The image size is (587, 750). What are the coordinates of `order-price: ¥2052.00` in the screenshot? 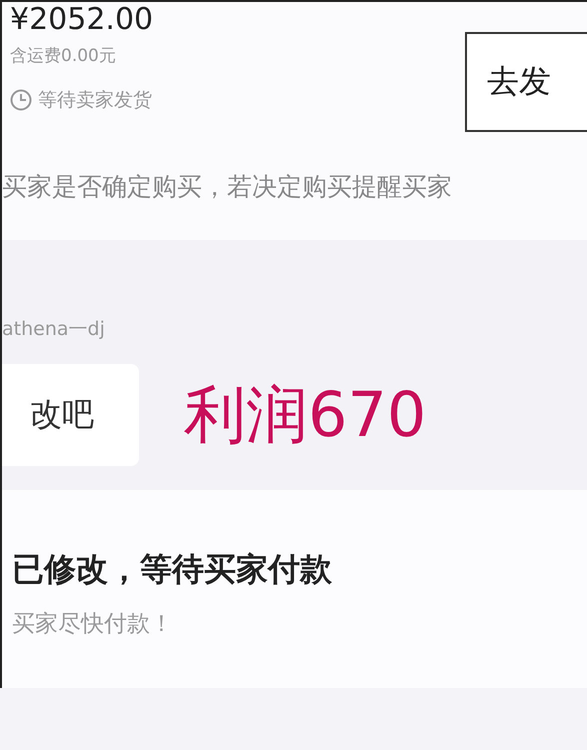 It's located at (82, 20).